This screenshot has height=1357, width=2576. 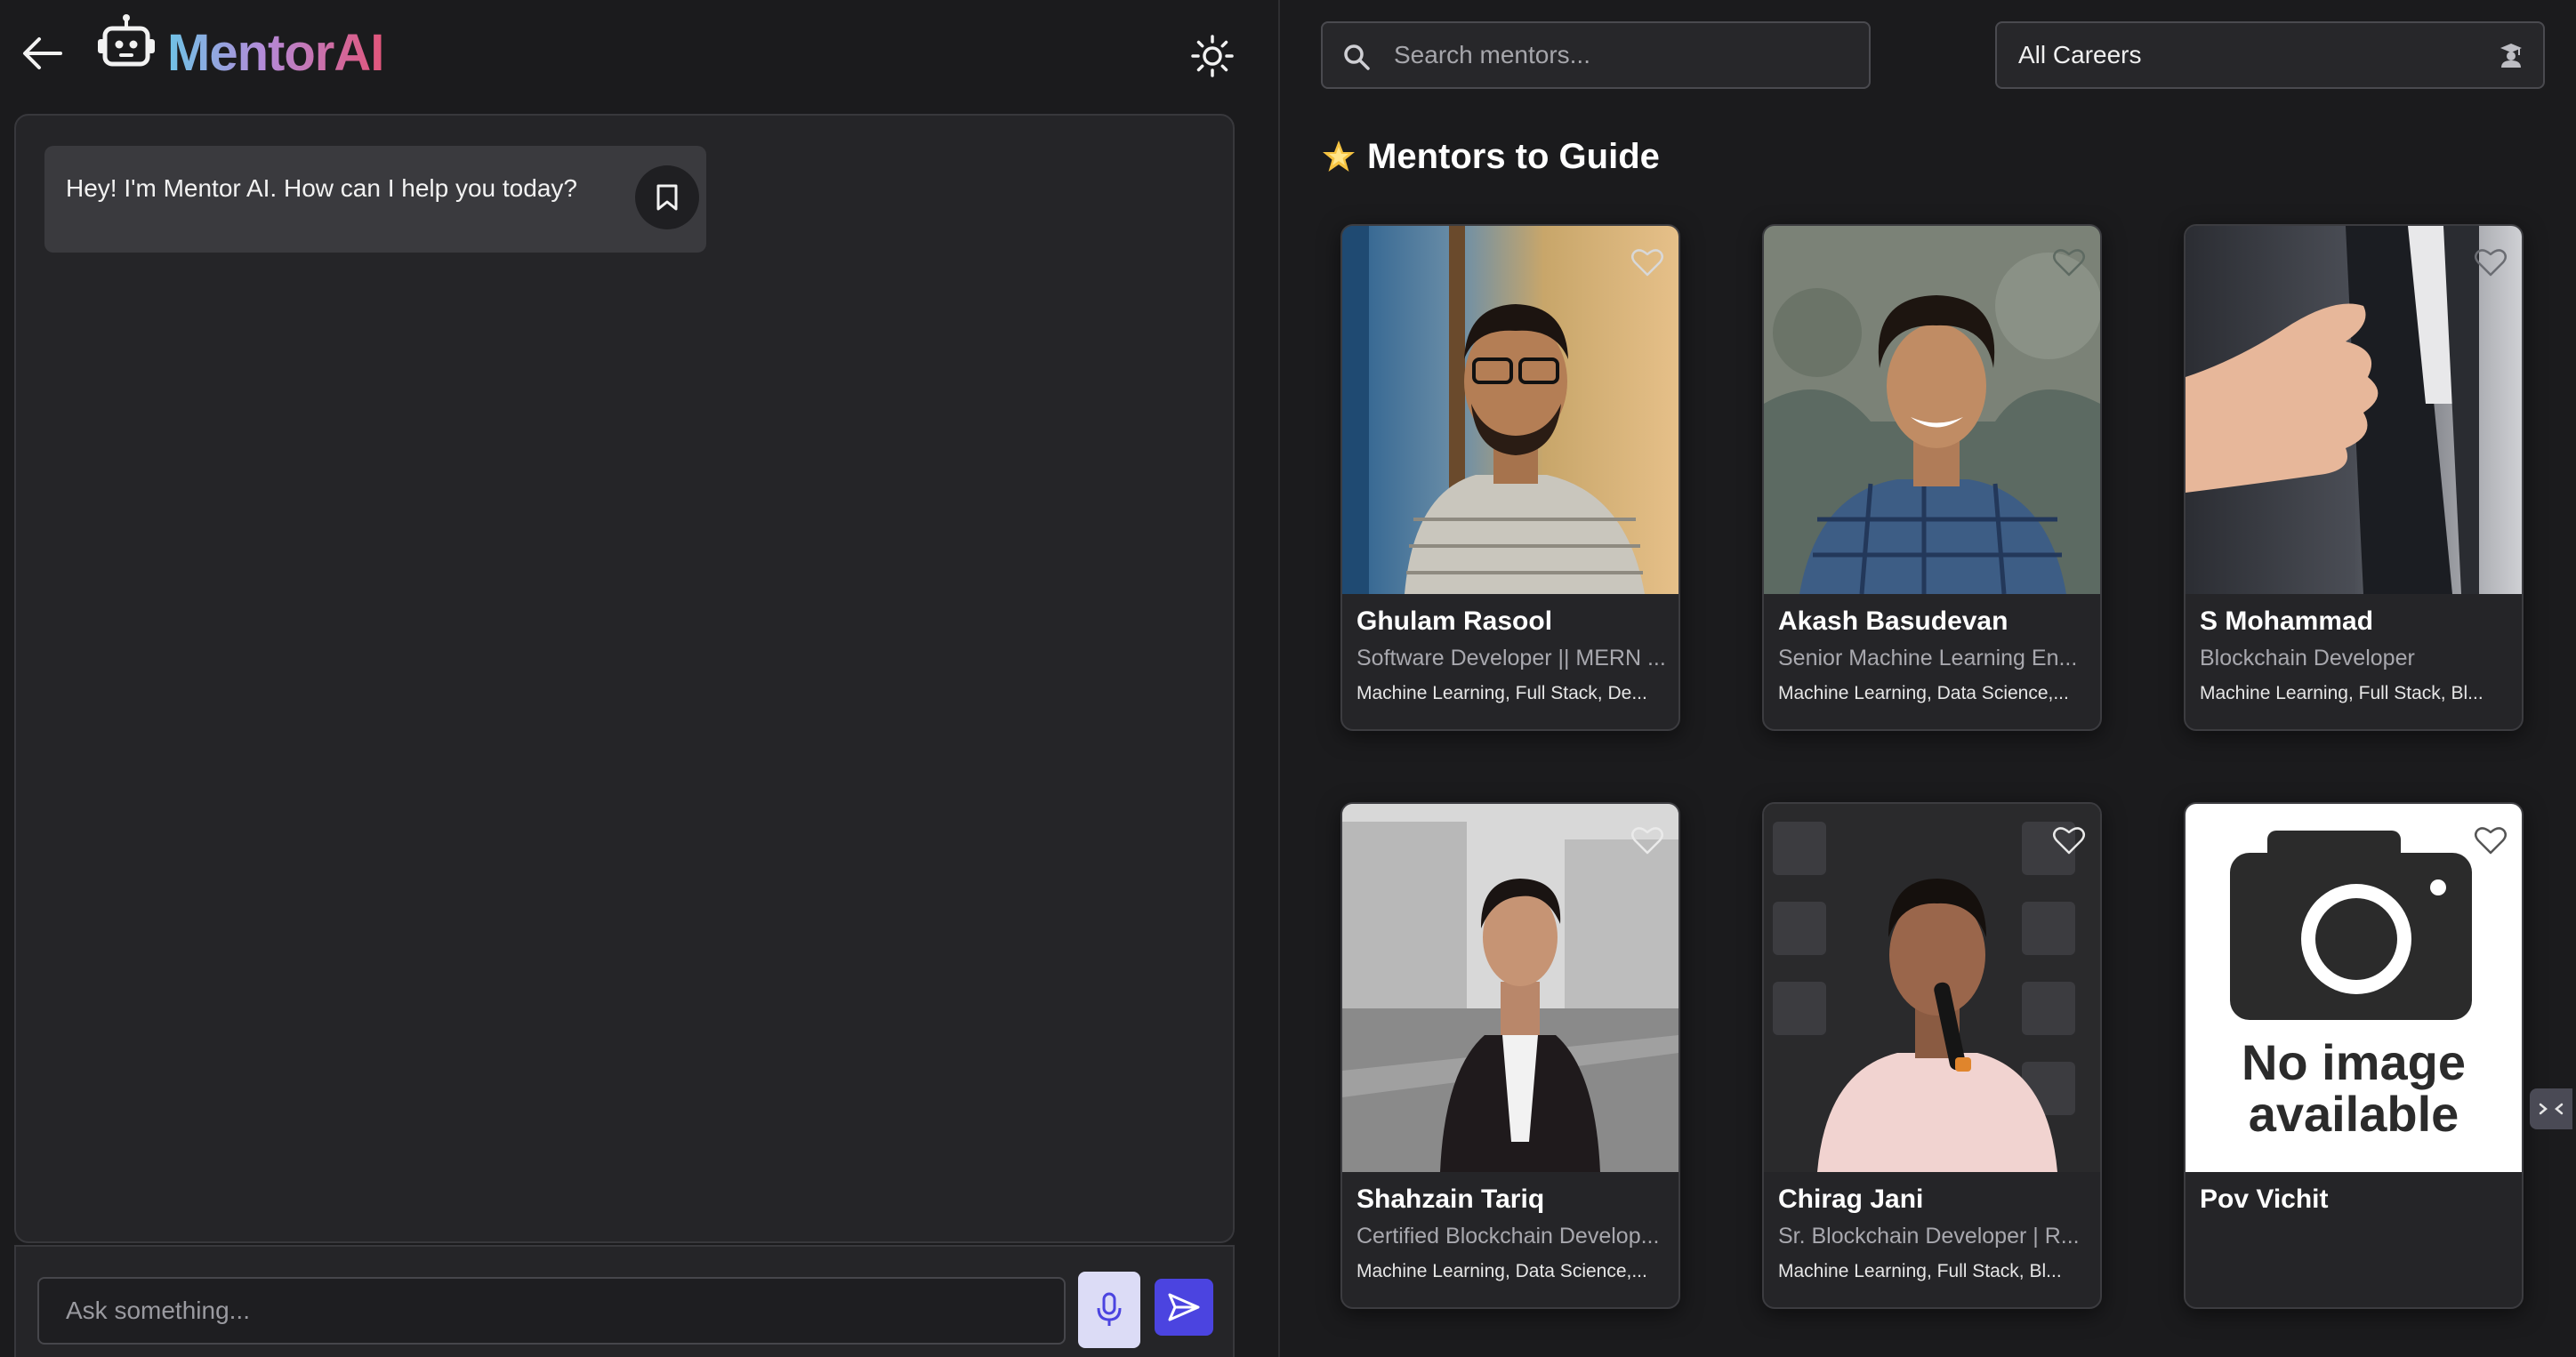 What do you see at coordinates (126, 40) in the screenshot?
I see `robot-icon` at bounding box center [126, 40].